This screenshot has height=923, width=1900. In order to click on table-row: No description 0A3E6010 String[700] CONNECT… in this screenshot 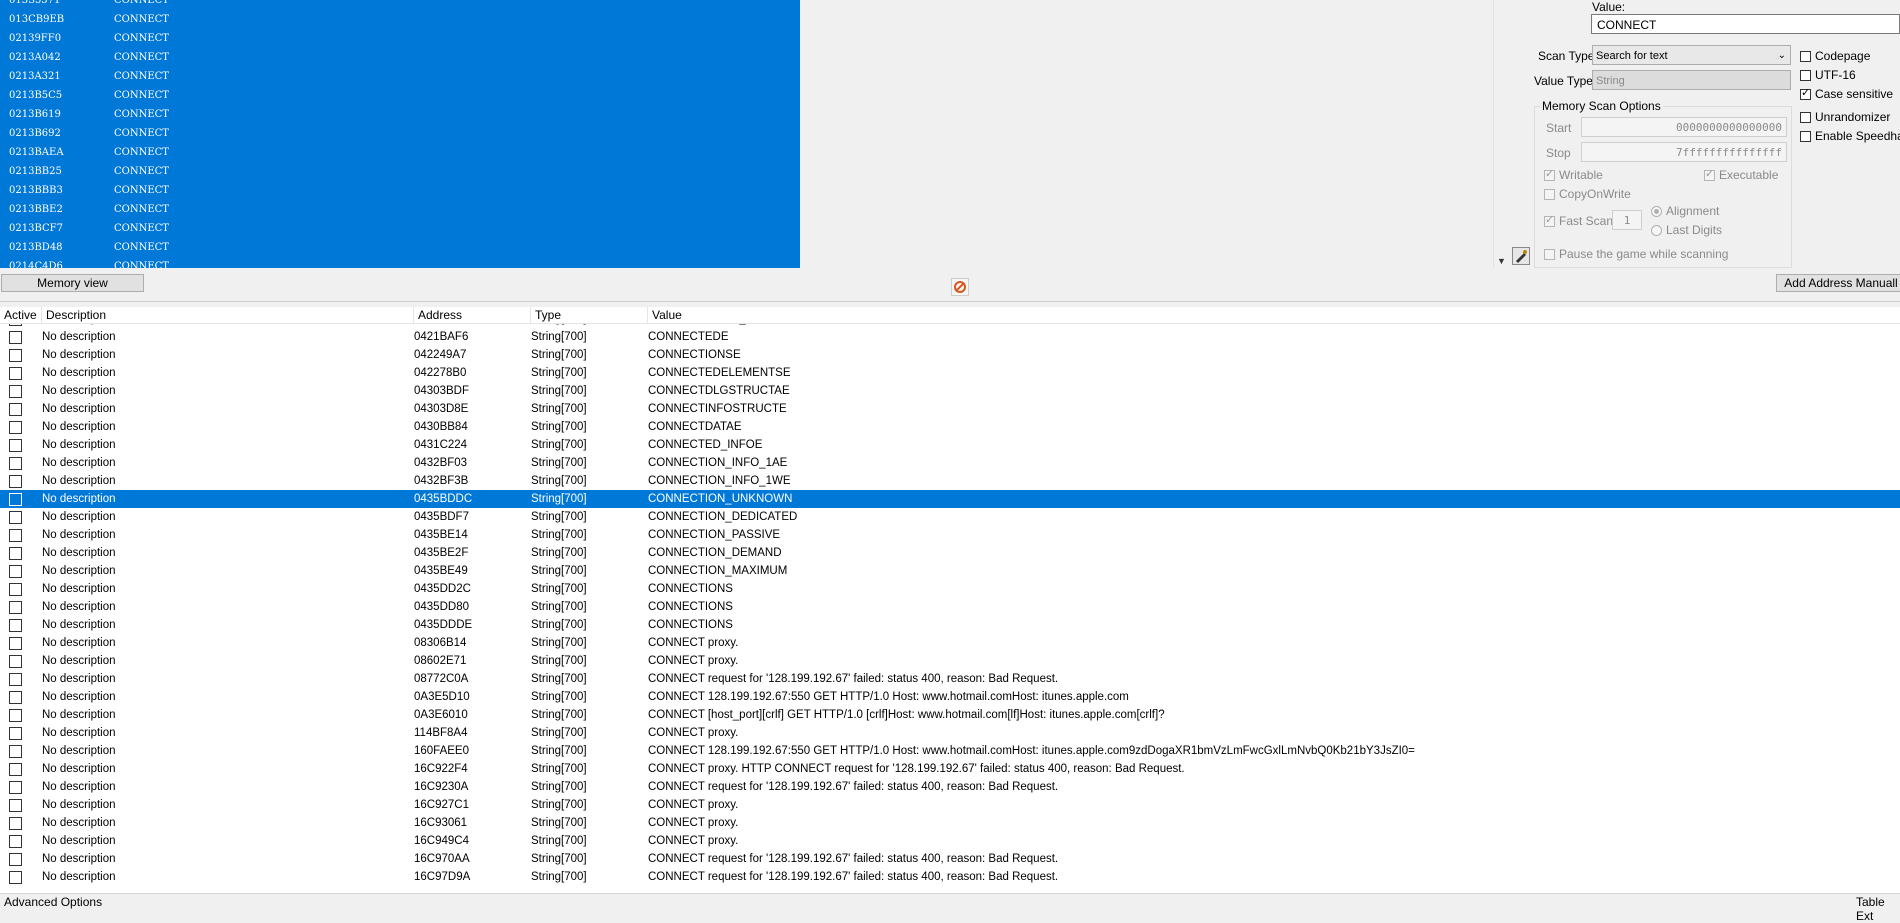, I will do `click(950, 715)`.